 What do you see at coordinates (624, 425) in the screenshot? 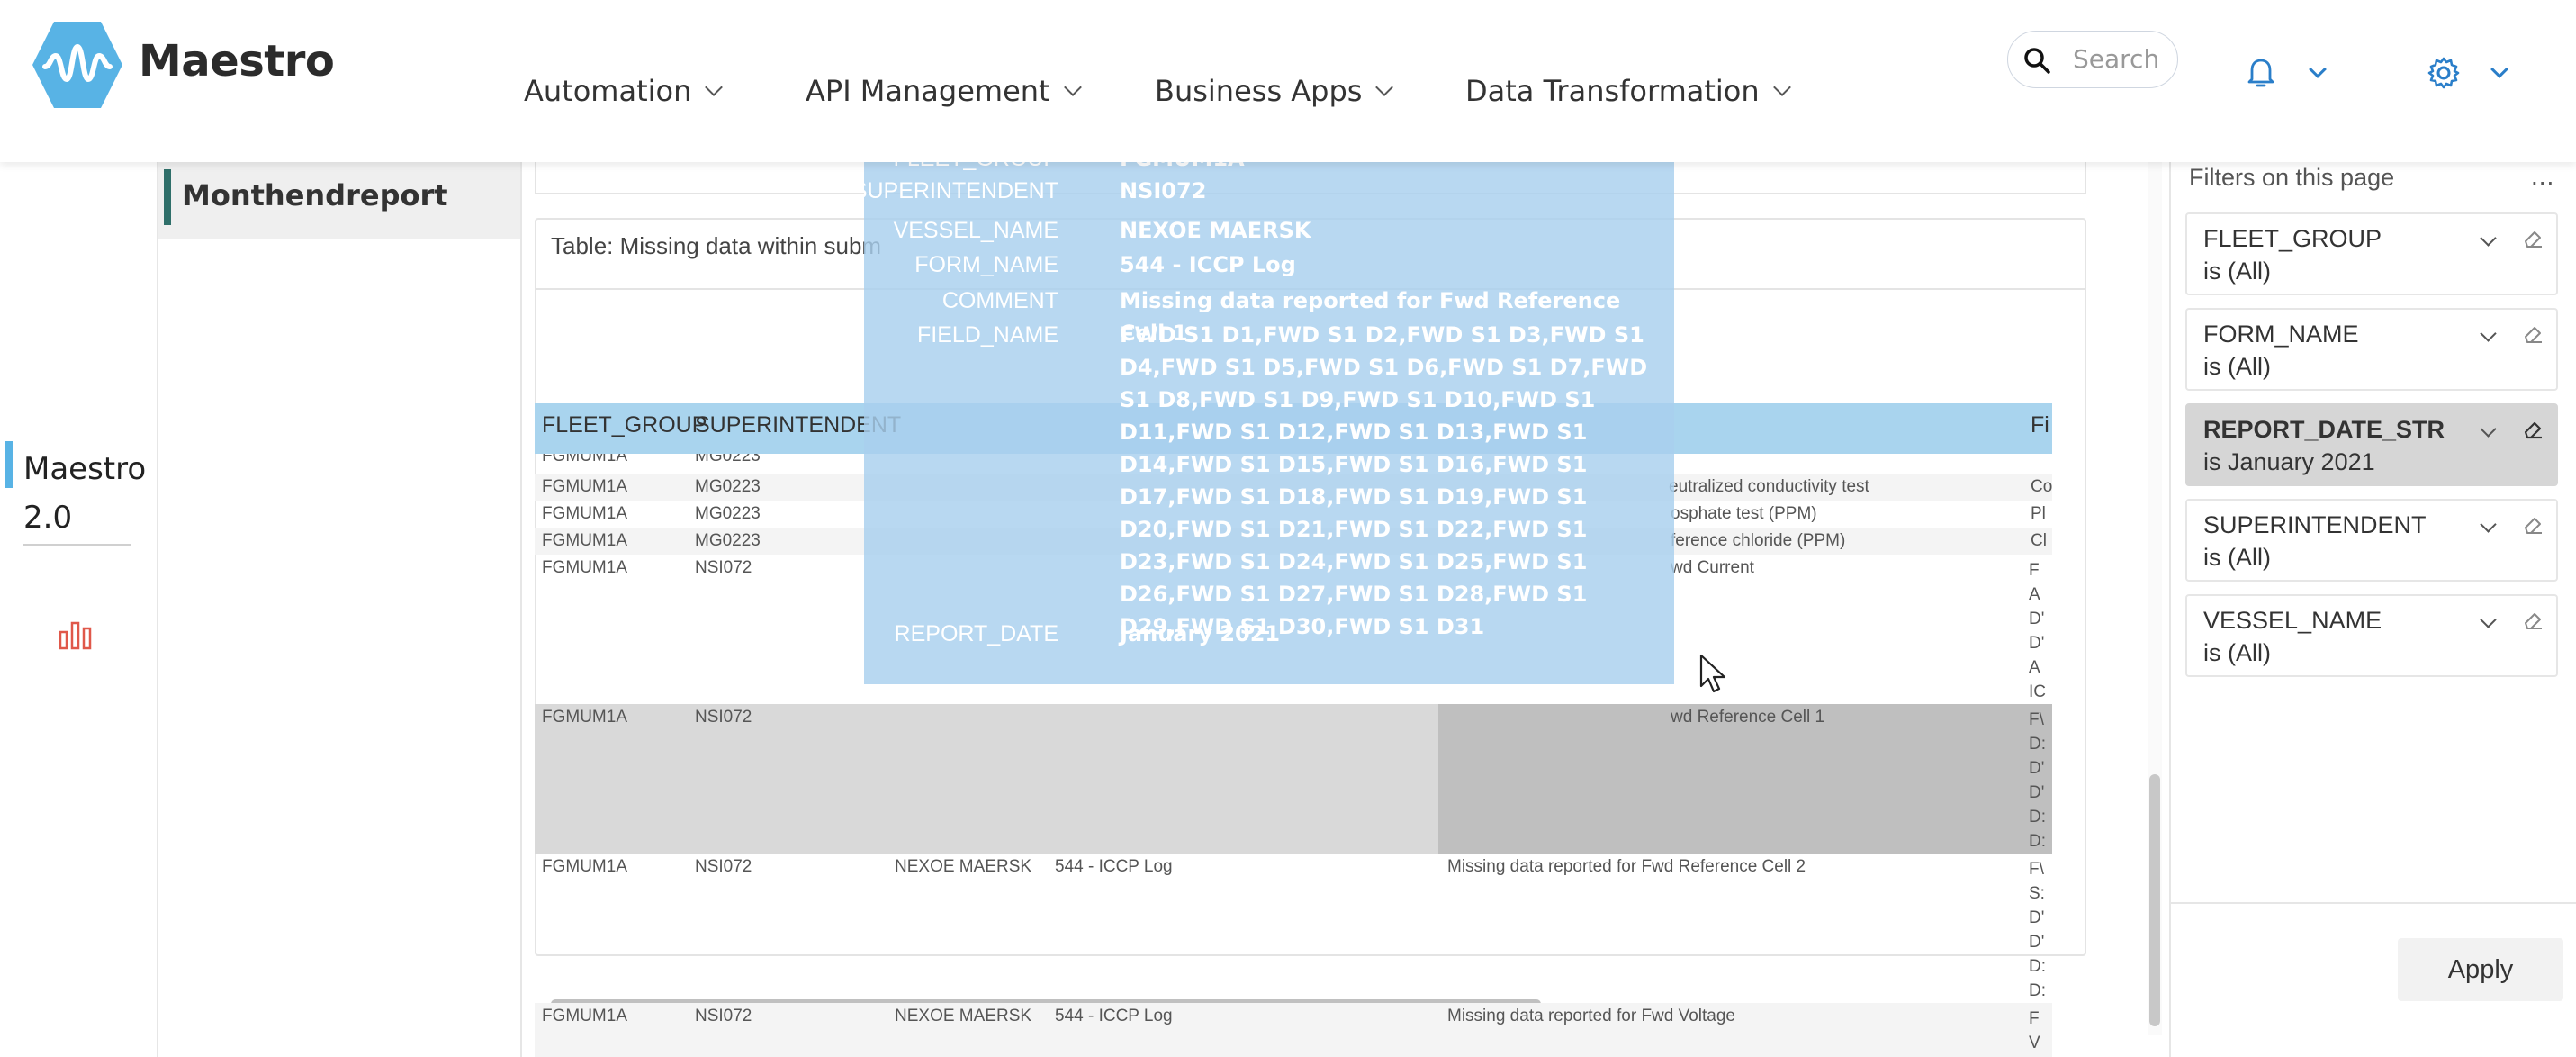
I see `column-header-fleet-group: FLEET_GROUP` at bounding box center [624, 425].